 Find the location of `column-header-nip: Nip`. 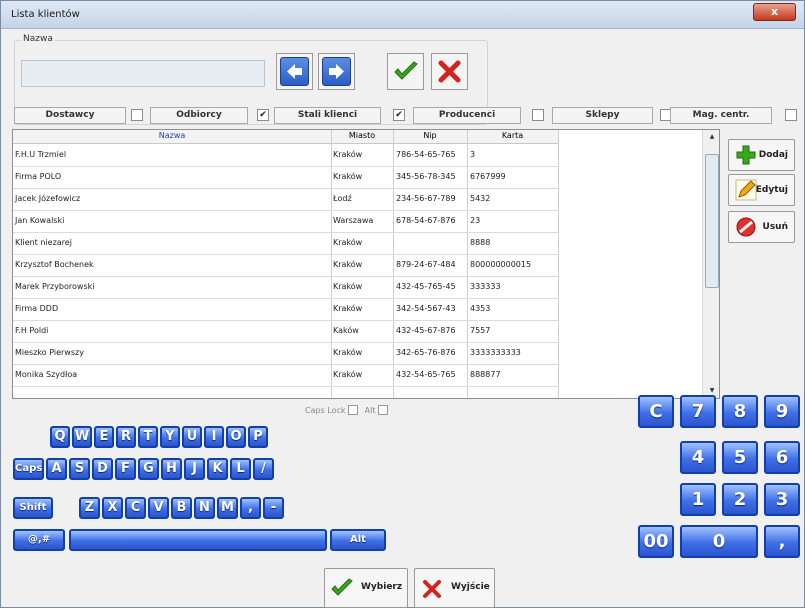

column-header-nip: Nip is located at coordinates (430, 135).